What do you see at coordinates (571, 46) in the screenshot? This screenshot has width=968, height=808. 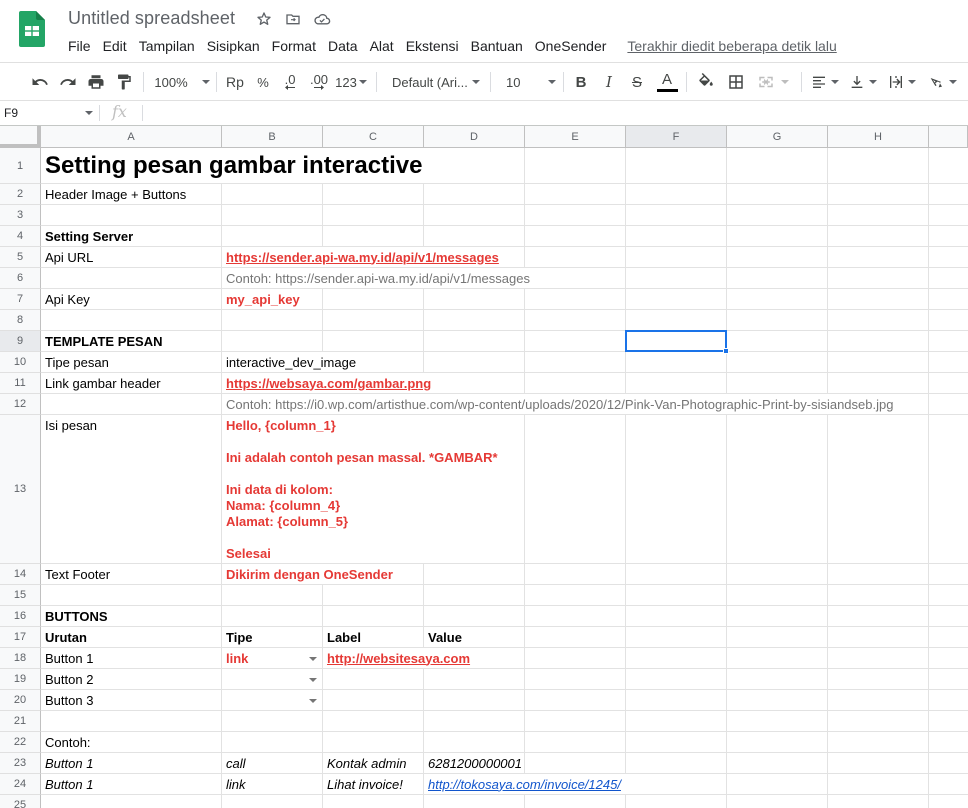 I see `menu-onesender: OneSender` at bounding box center [571, 46].